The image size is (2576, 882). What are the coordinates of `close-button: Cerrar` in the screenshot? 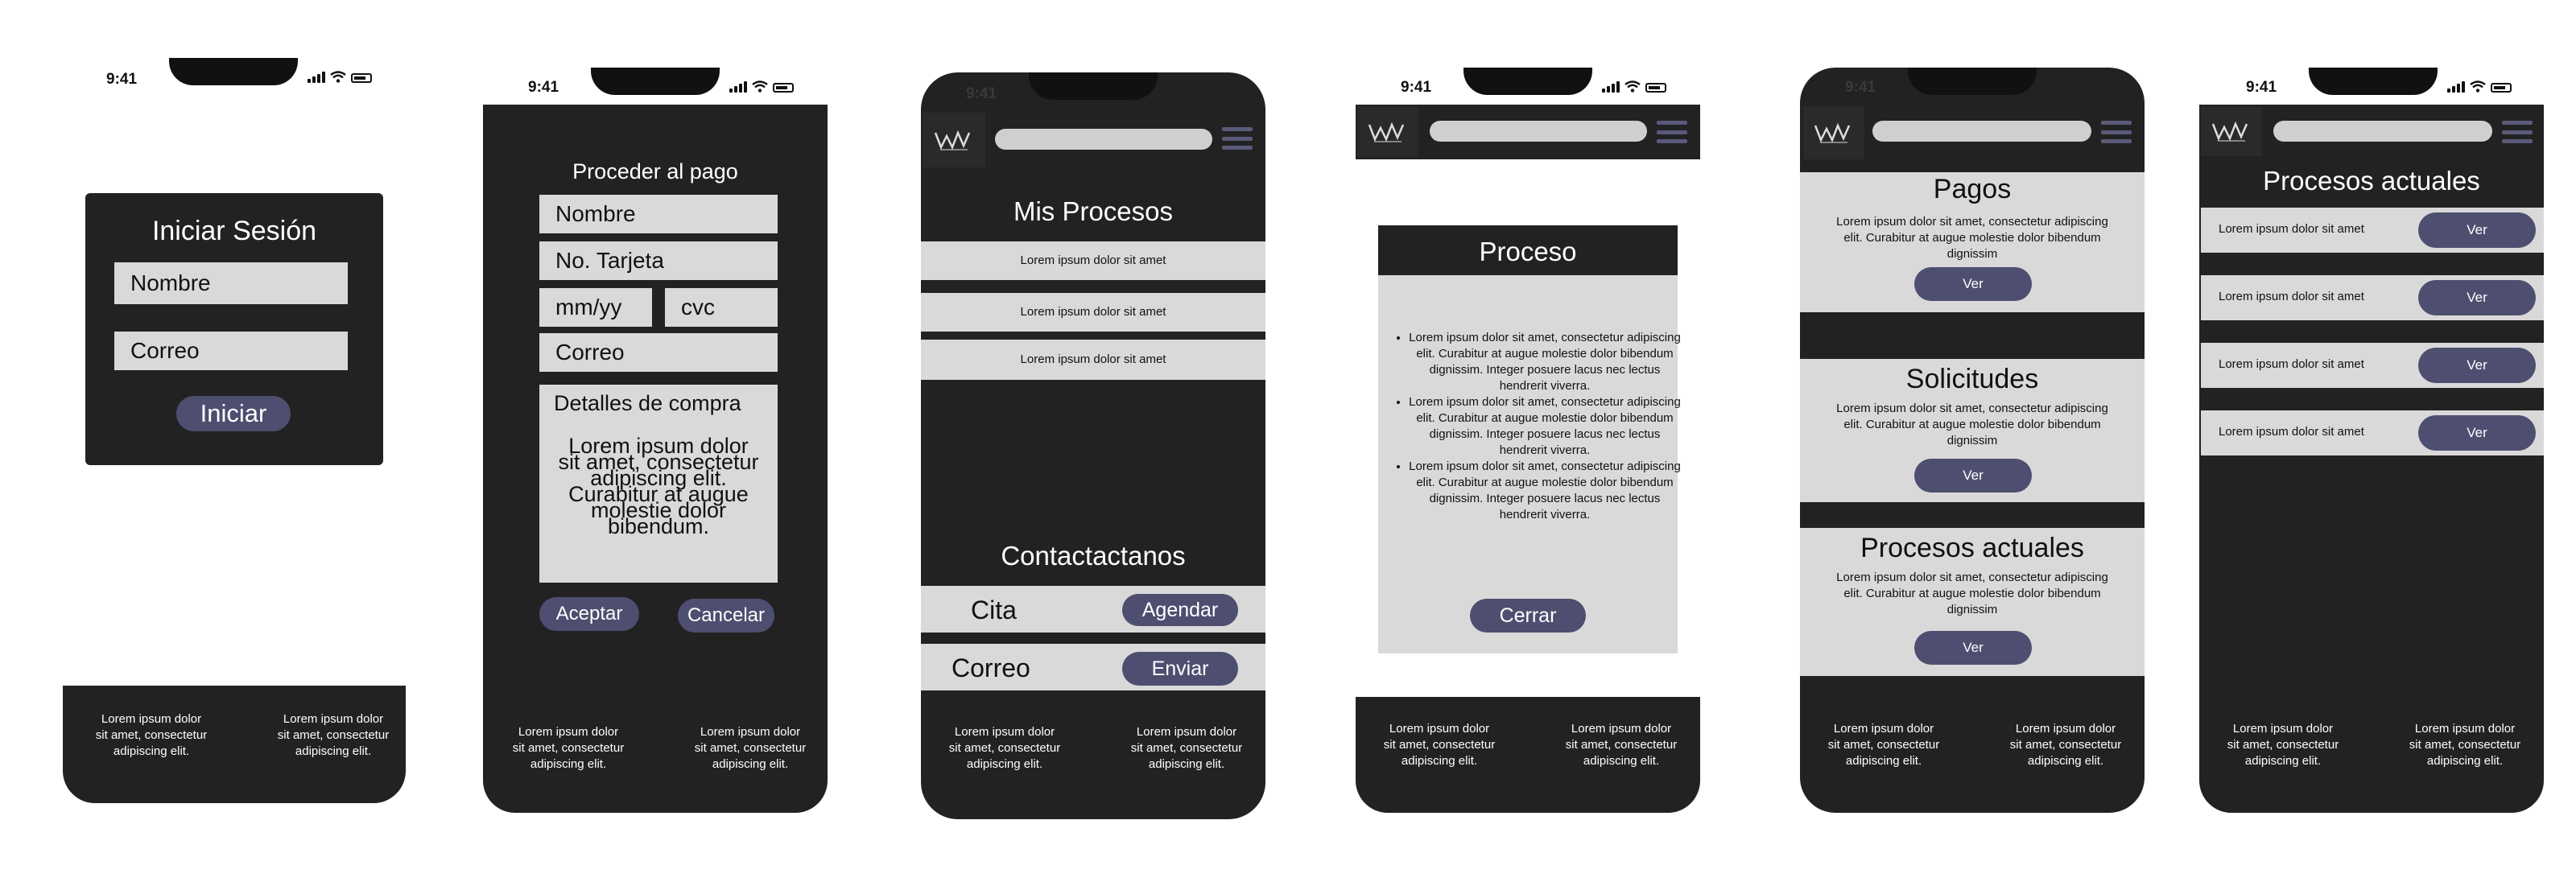 It's located at (1528, 616).